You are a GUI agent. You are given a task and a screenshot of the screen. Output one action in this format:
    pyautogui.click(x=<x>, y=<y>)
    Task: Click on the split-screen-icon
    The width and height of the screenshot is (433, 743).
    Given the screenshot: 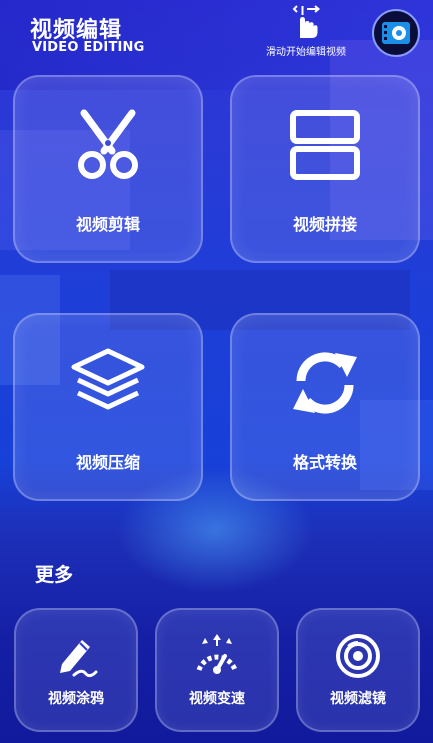 What is the action you would take?
    pyautogui.click(x=325, y=145)
    